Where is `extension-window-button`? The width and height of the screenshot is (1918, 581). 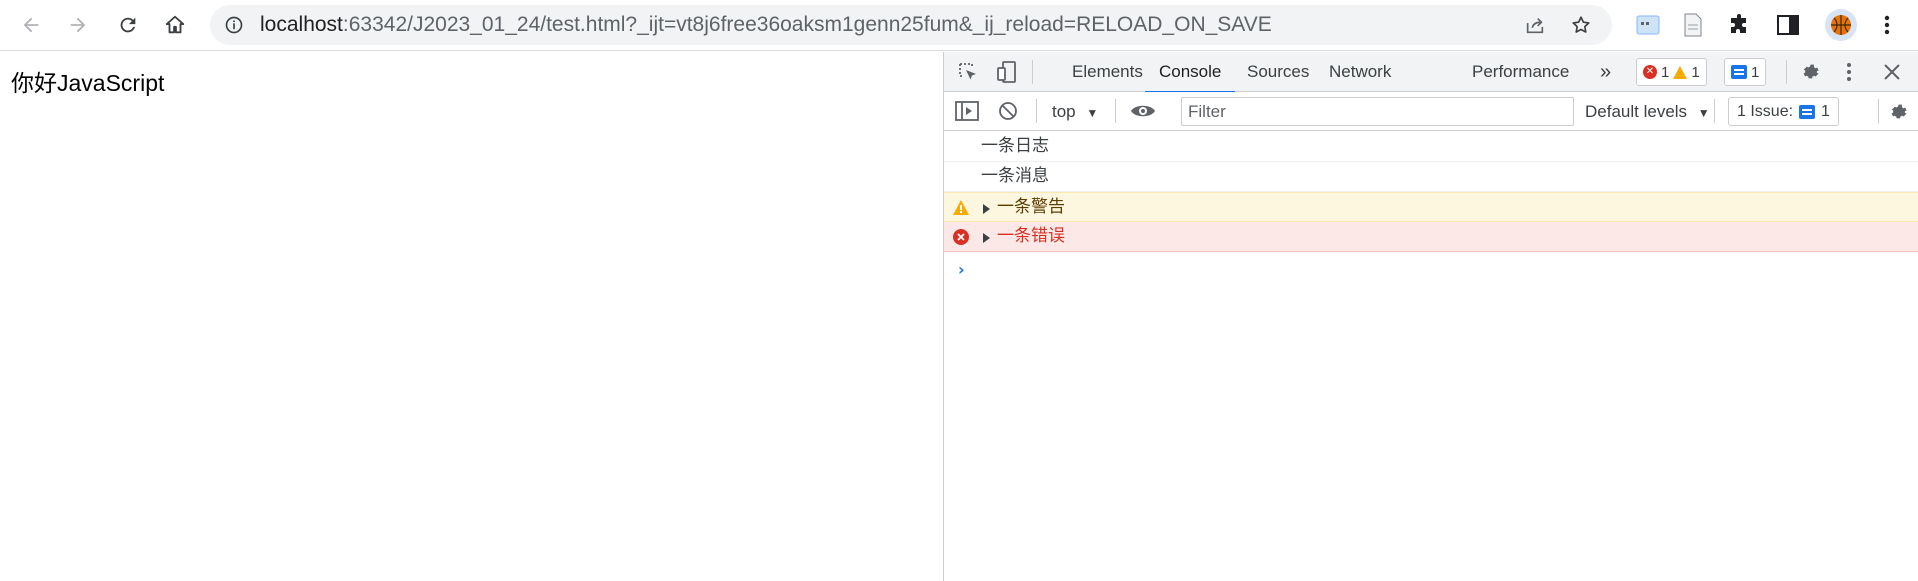 extension-window-button is located at coordinates (1648, 25).